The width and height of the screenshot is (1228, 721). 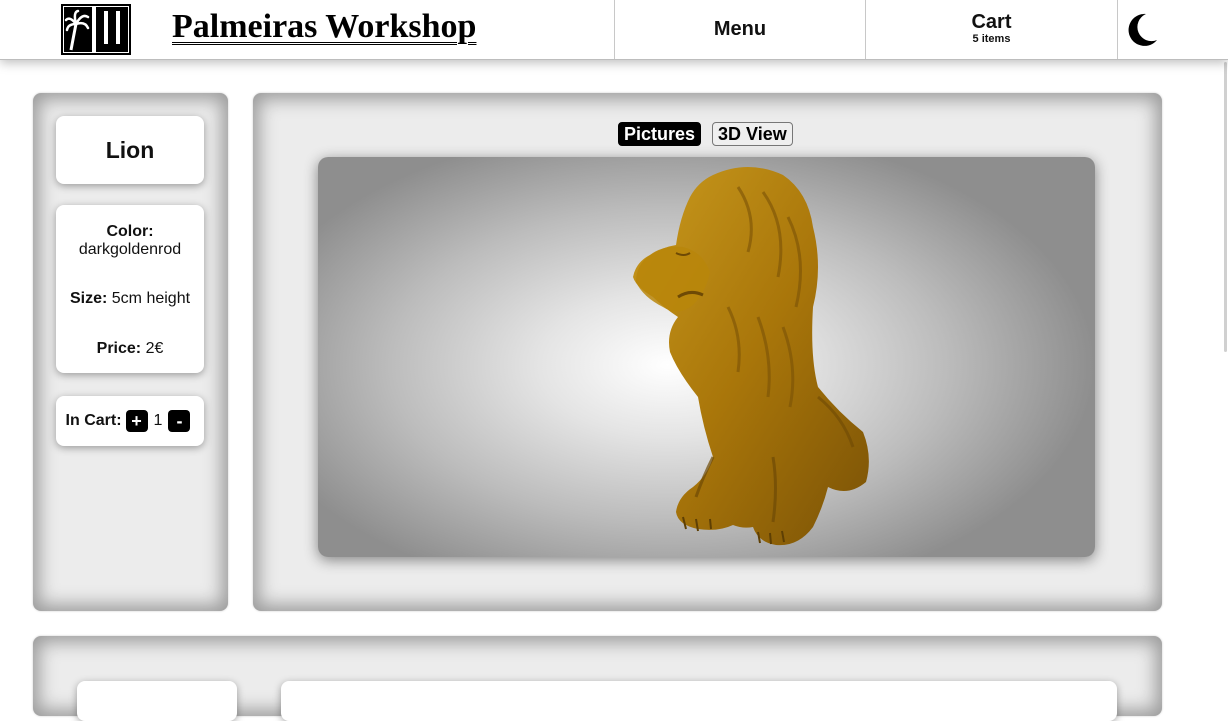 I want to click on lion-model-icon, so click(x=751, y=356).